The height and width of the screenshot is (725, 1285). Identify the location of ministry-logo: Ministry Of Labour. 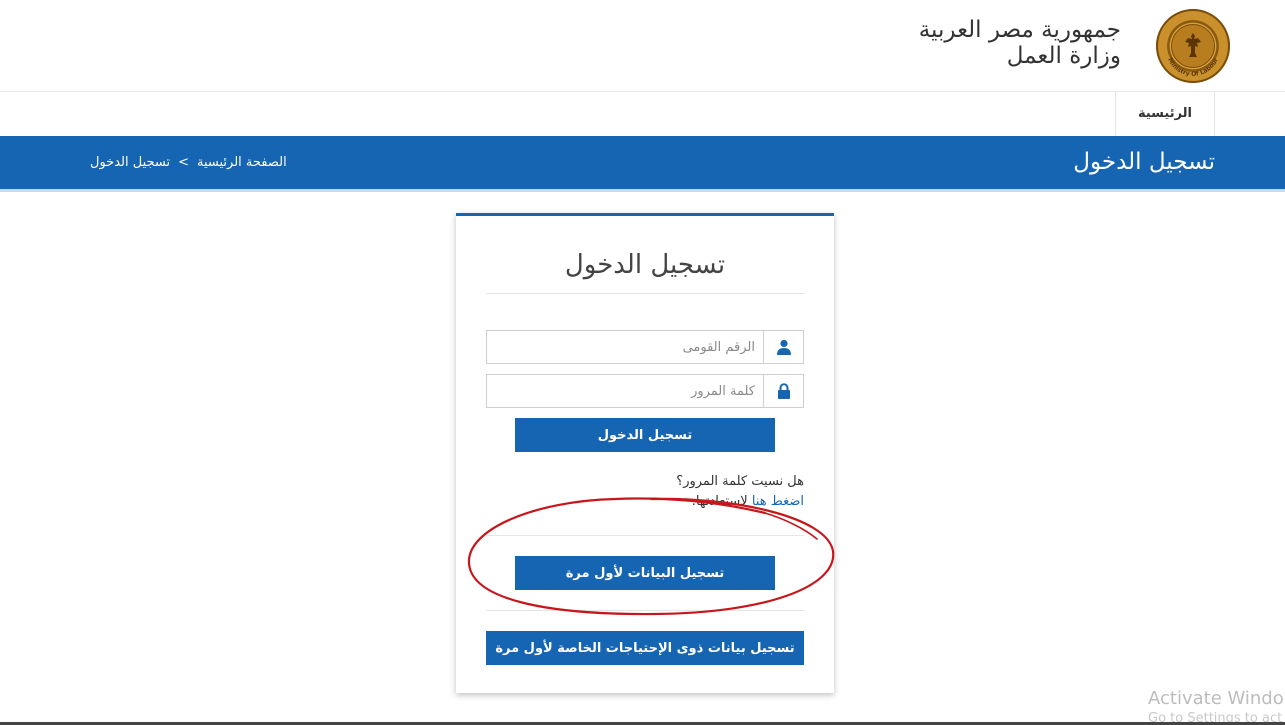
(1193, 46).